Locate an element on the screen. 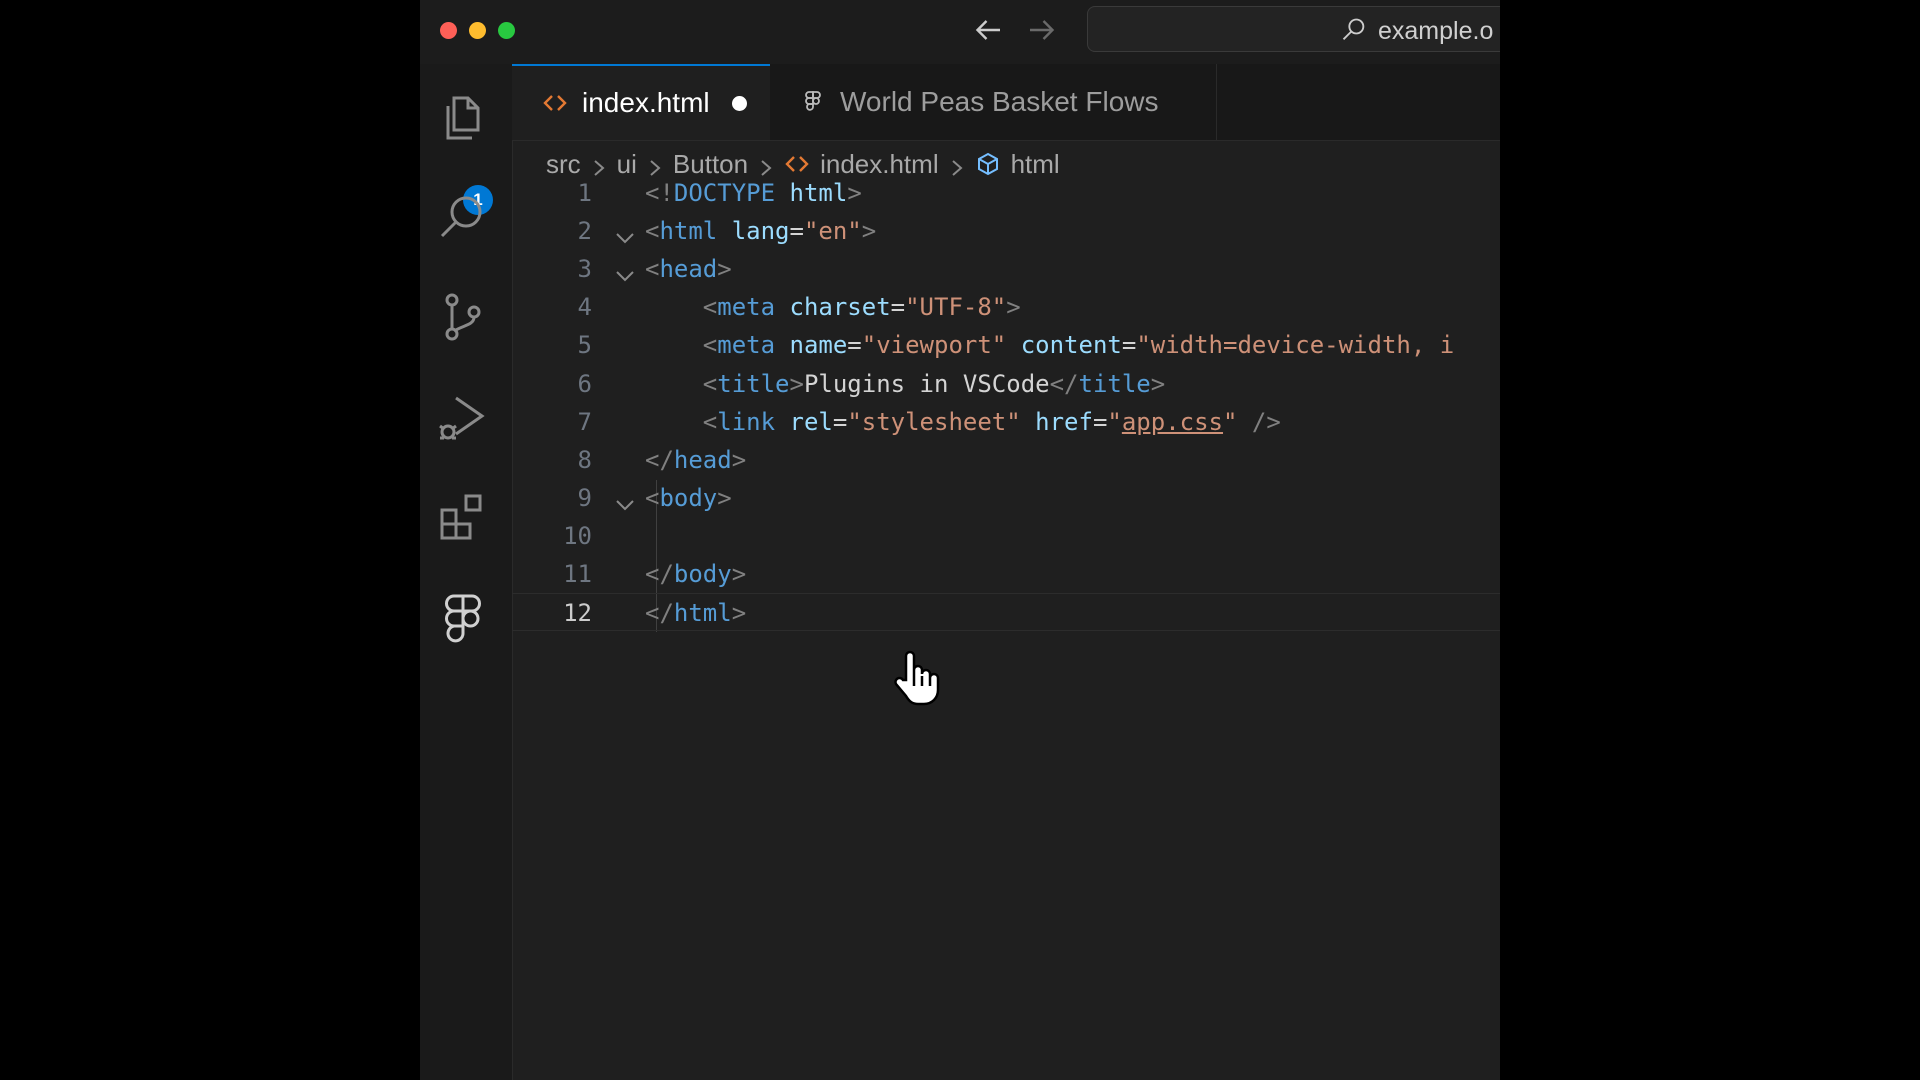 This screenshot has height=1080, width=1920. code-line: 2 <html lang="en"> is located at coordinates (1006, 231).